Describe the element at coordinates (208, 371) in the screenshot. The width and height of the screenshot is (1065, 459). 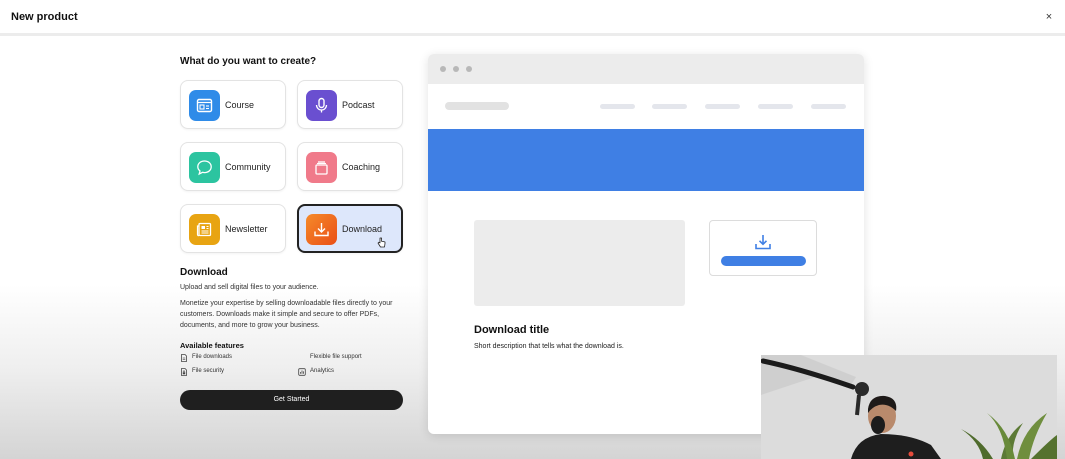
I see `feature-label: File security` at that location.